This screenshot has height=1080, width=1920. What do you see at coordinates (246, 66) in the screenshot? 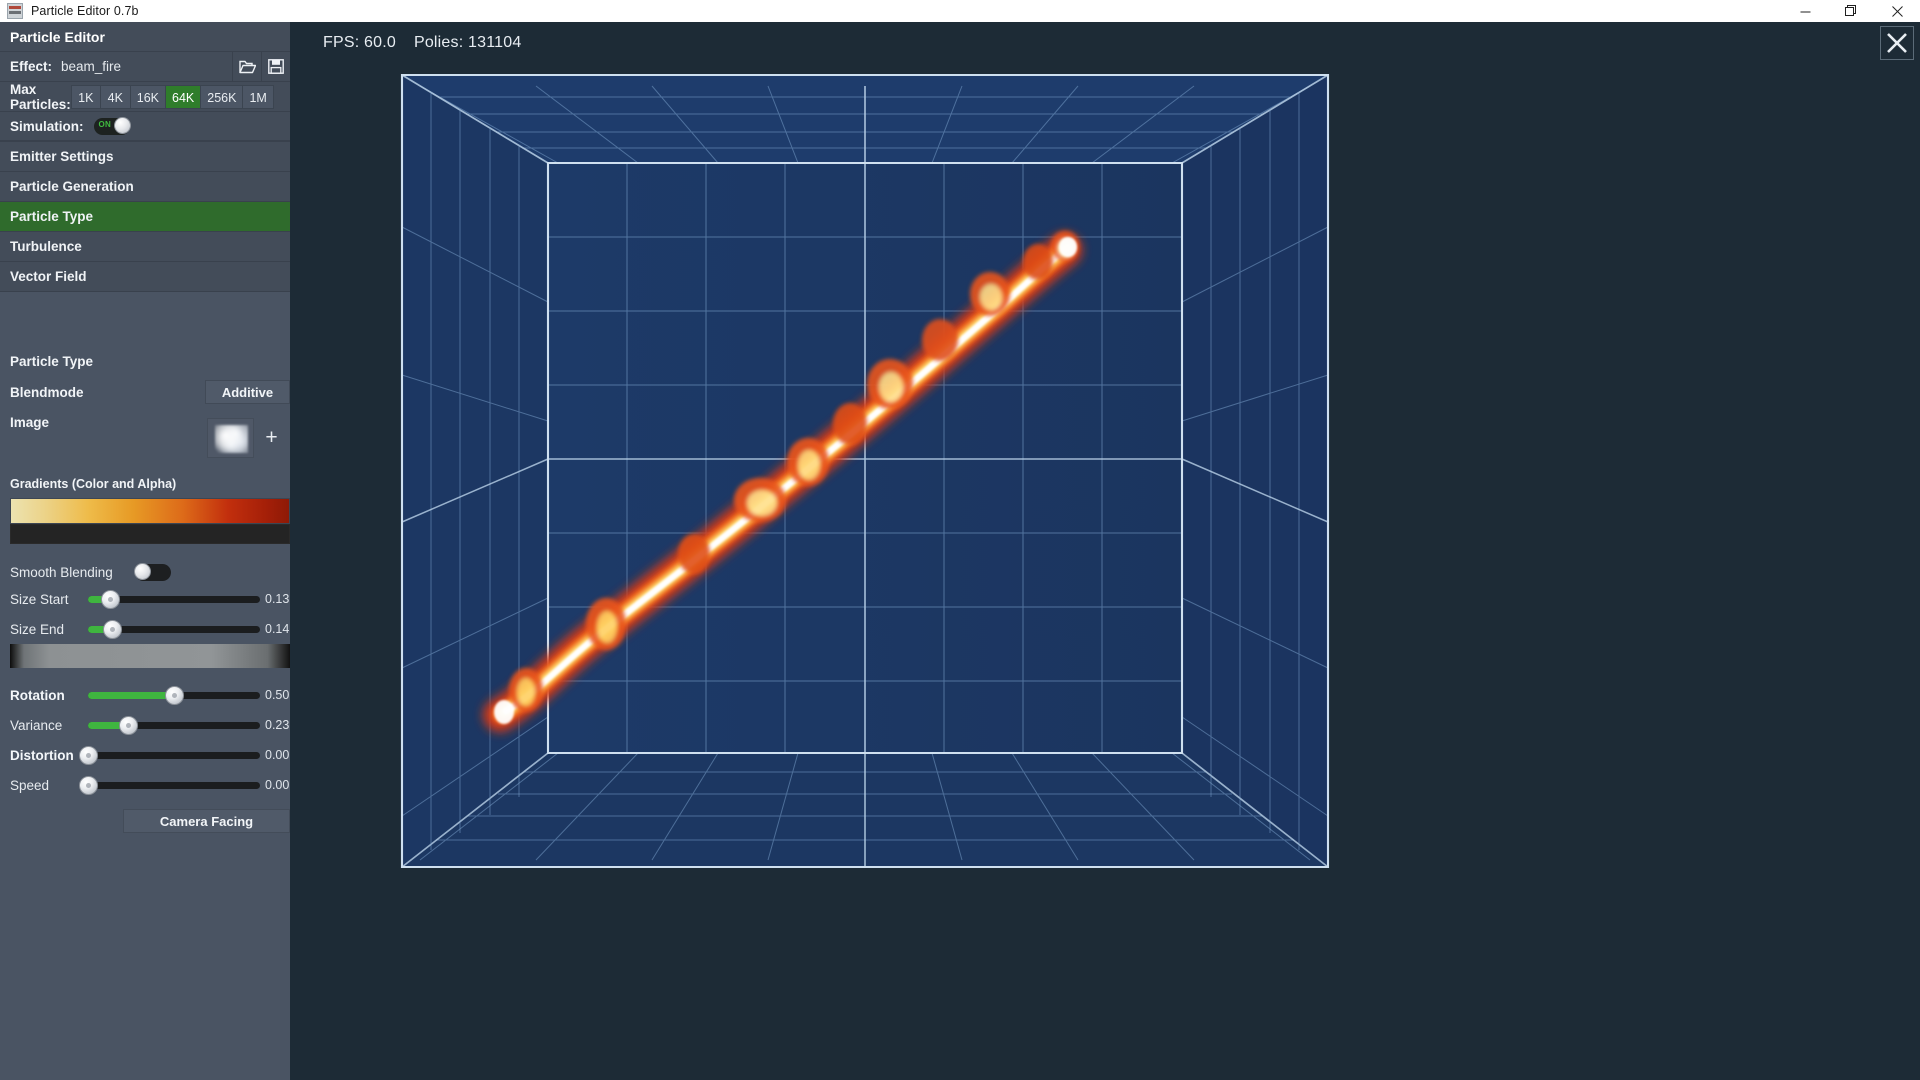
I see `folder-open-icon` at bounding box center [246, 66].